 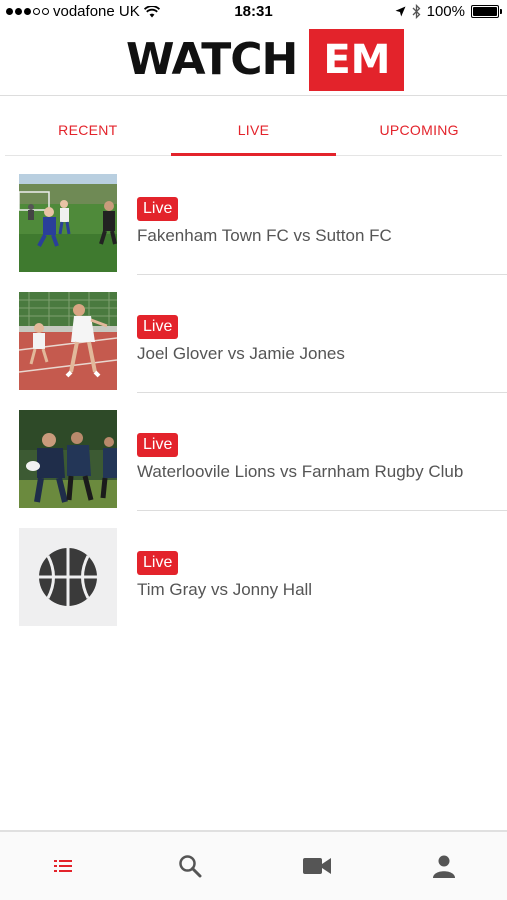 What do you see at coordinates (253, 12) in the screenshot?
I see `status-bar: vodafone UK 18:31 100%` at bounding box center [253, 12].